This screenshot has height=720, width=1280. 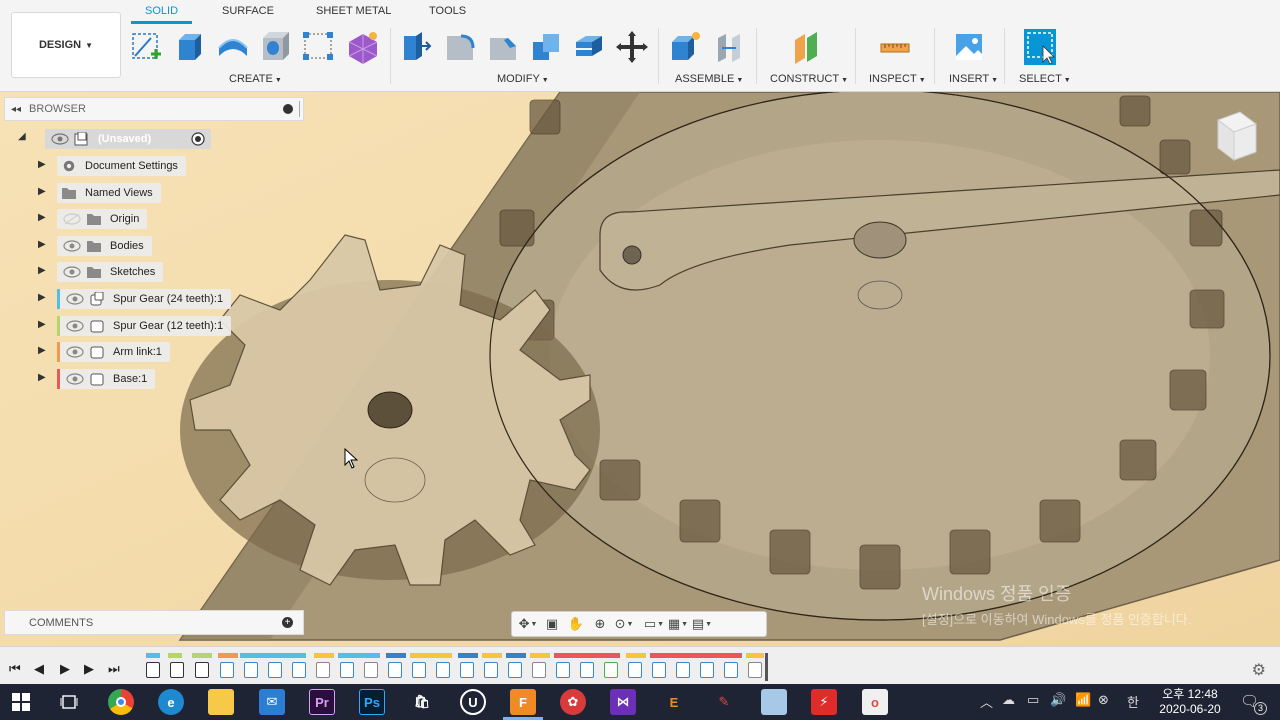 What do you see at coordinates (766, 667) in the screenshot?
I see `timeline-position-marker` at bounding box center [766, 667].